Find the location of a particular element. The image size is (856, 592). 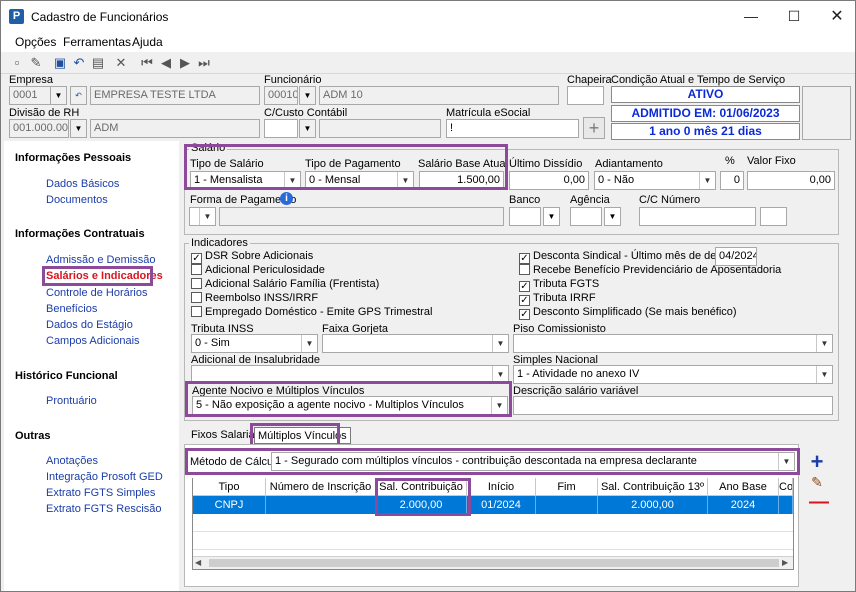

delete-icon: ✕ is located at coordinates (121, 63).